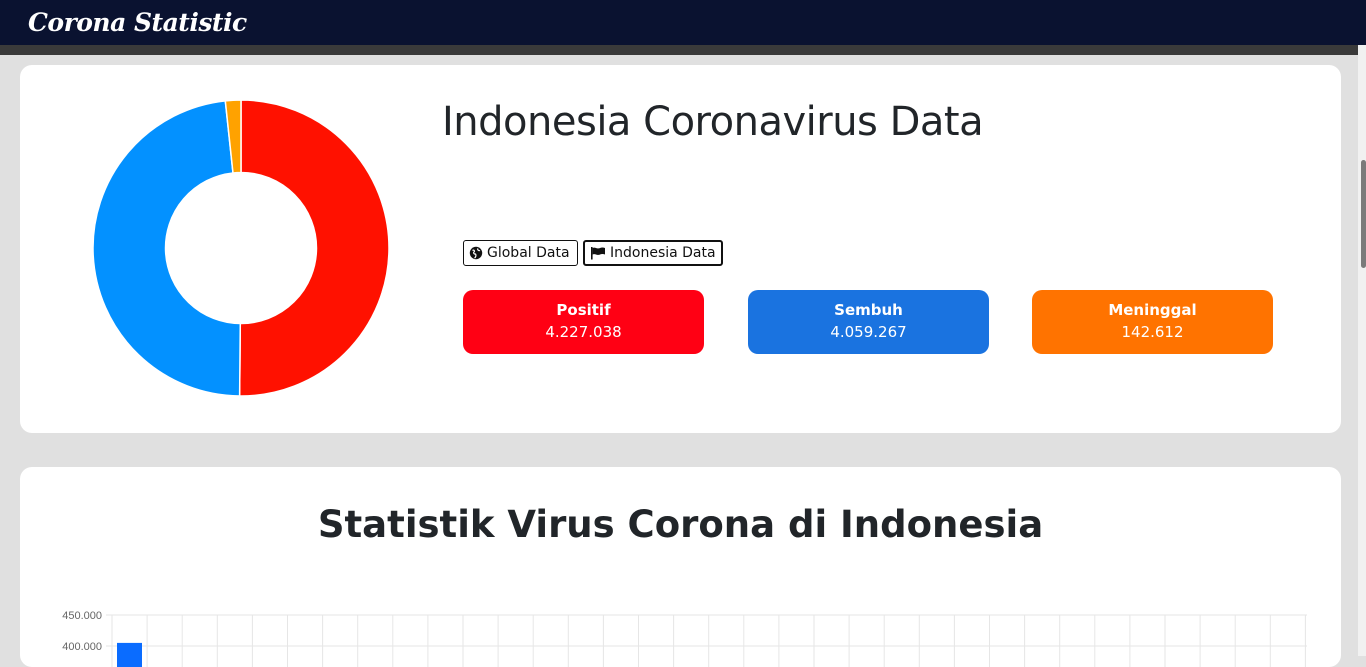  What do you see at coordinates (82, 647) in the screenshot?
I see `y-tick-label: 400.000` at bounding box center [82, 647].